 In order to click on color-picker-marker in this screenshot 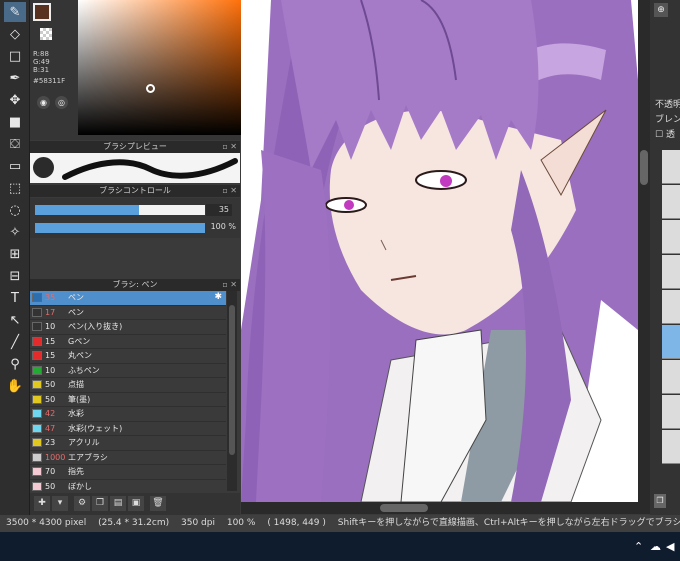, I will do `click(150, 88)`.